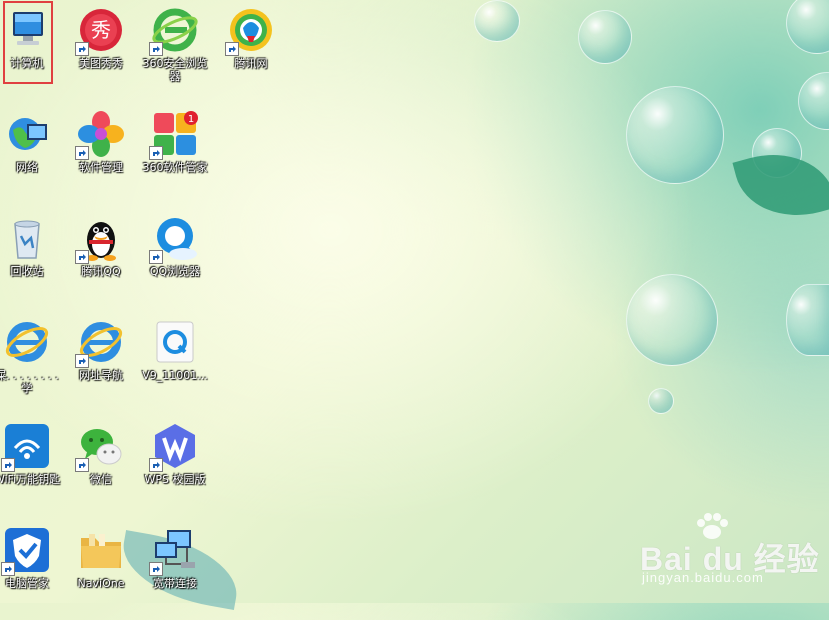  What do you see at coordinates (100, 135) in the screenshot?
I see `software-manager-icon` at bounding box center [100, 135].